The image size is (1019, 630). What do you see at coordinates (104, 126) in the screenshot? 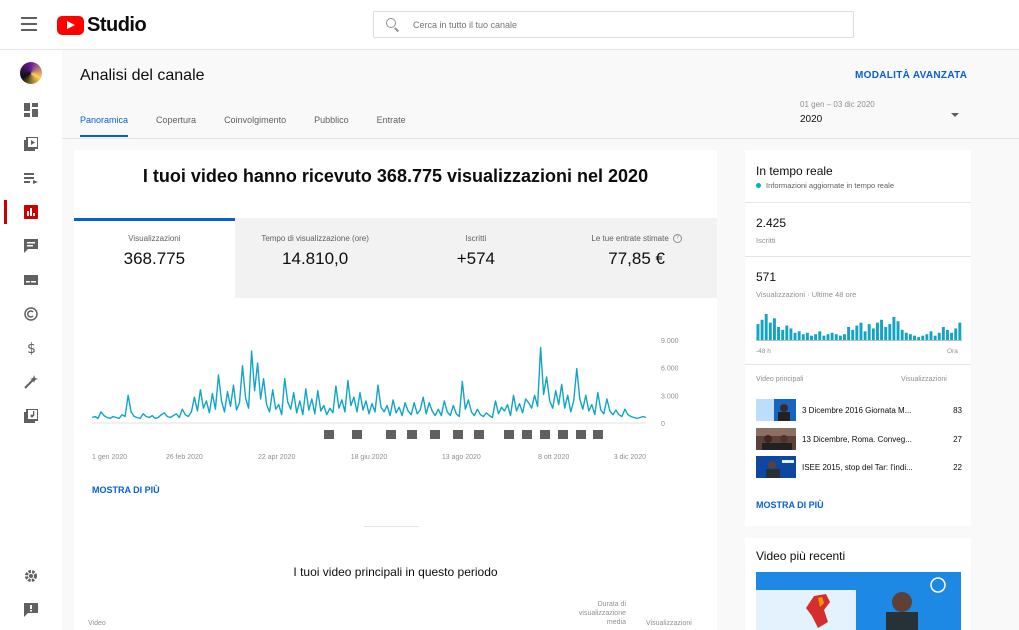
I see `tab-overview: Panoramica` at bounding box center [104, 126].